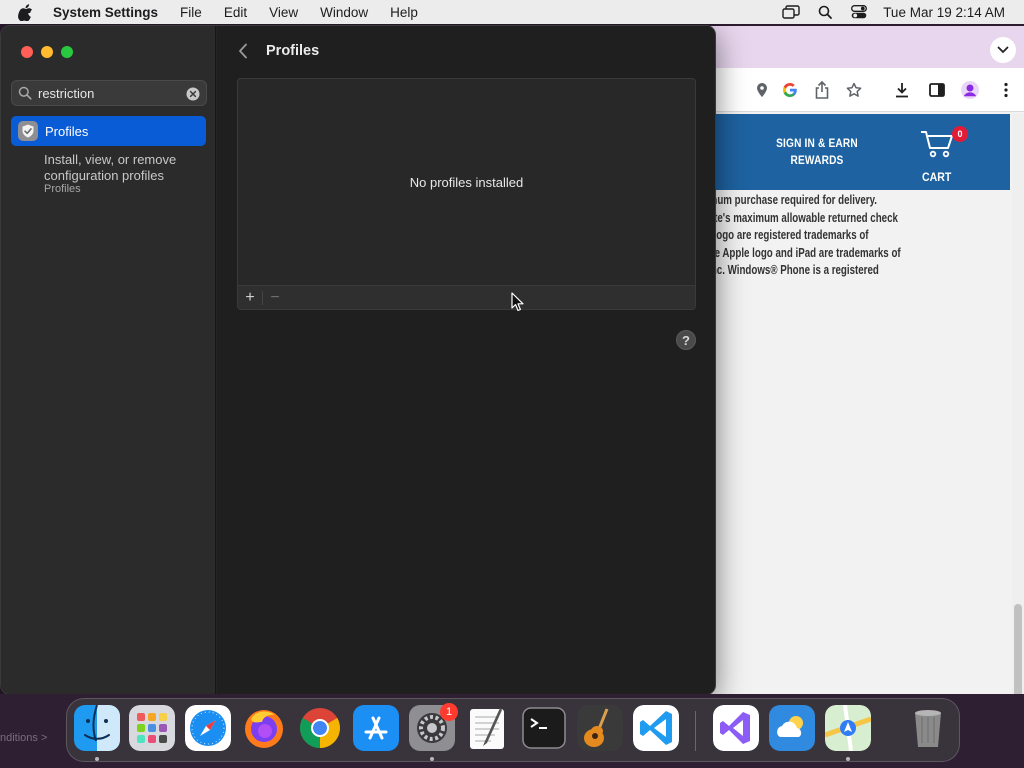 This screenshot has height=768, width=1024. I want to click on file-menu: File, so click(191, 12).